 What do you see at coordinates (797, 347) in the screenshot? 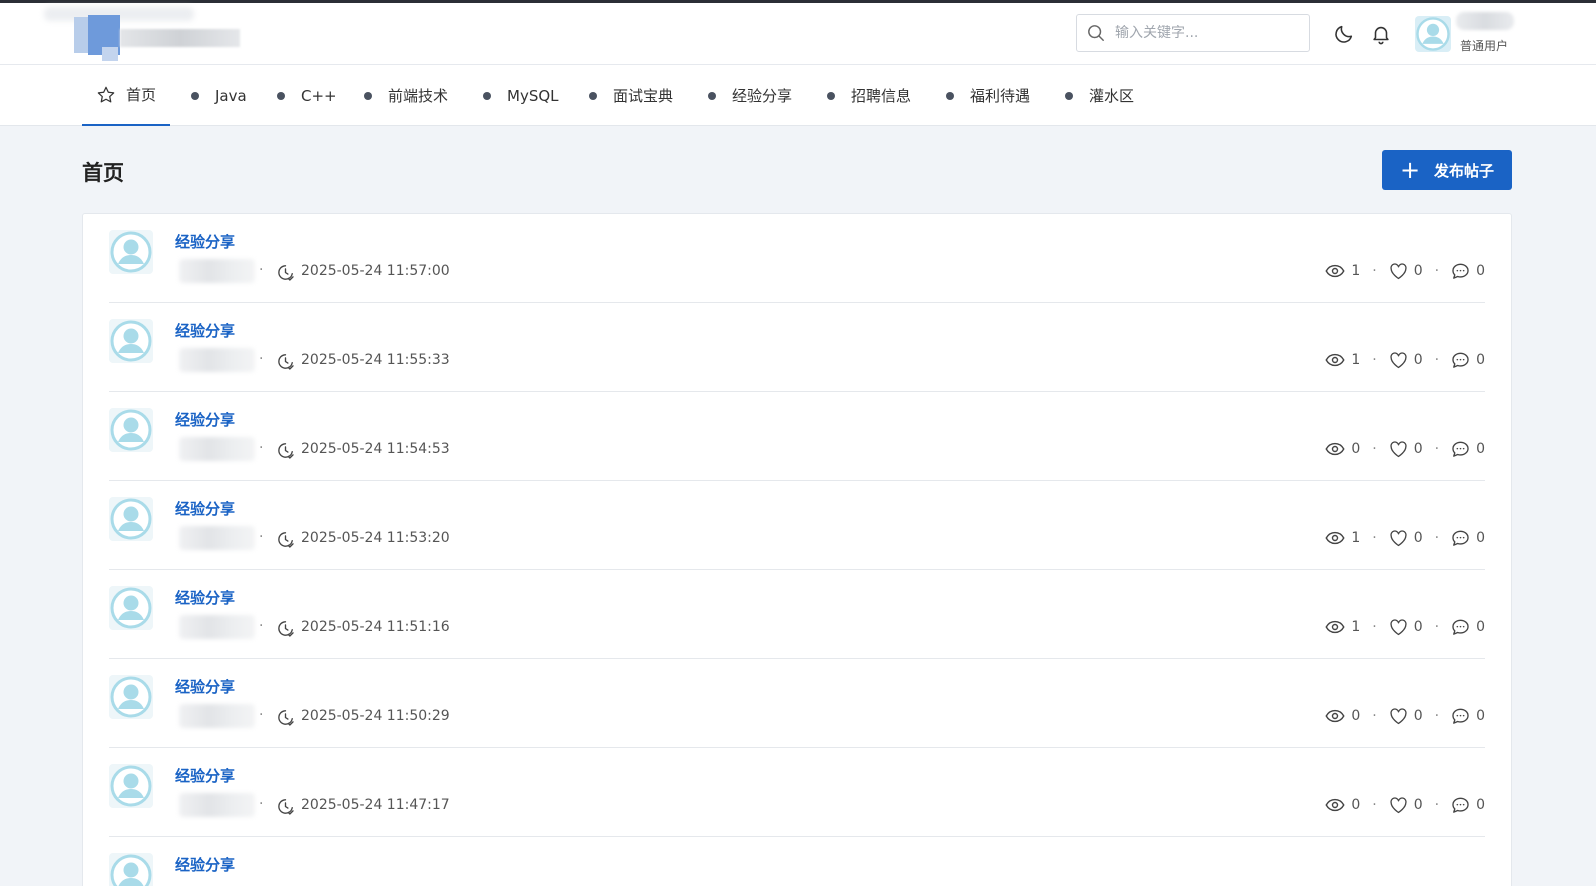
I see `list-item: 经验分享 · 2025-05-24 11:55:33 1 · 0 · 0` at bounding box center [797, 347].